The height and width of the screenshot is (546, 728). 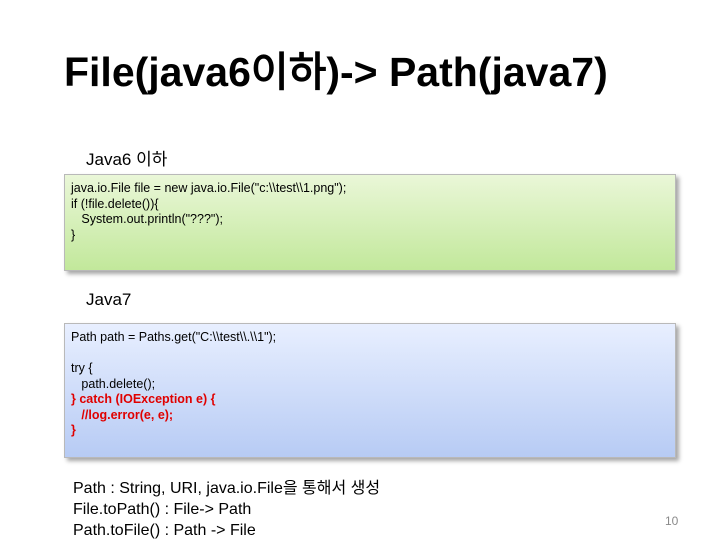 I want to click on page-number: 10, so click(x=672, y=521).